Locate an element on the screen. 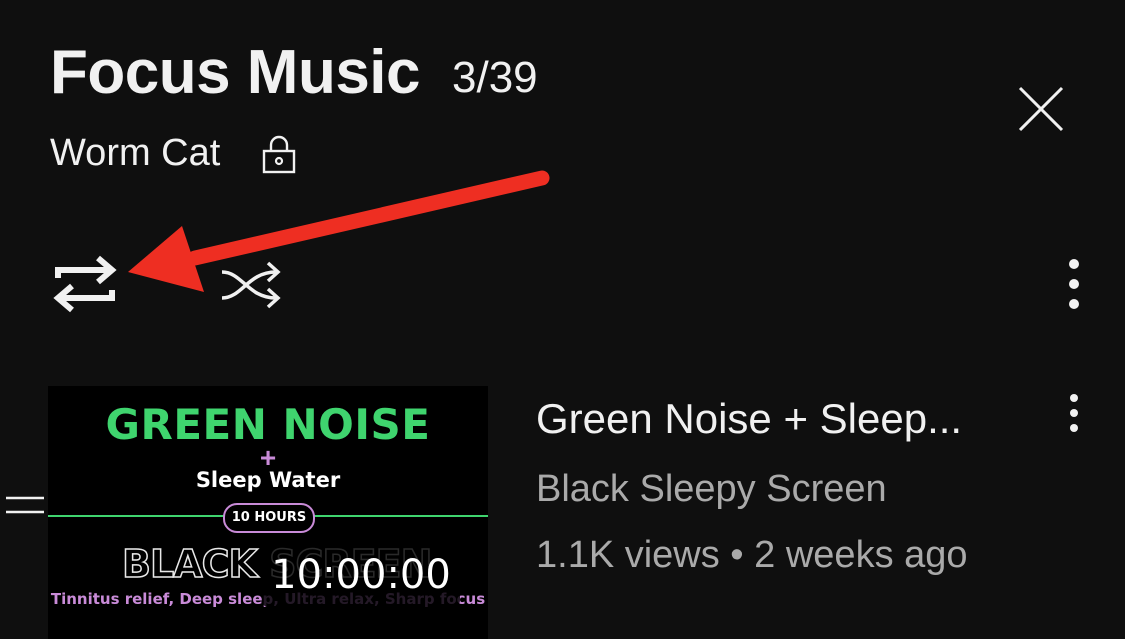  playlist-title: Focus Music is located at coordinates (235, 72).